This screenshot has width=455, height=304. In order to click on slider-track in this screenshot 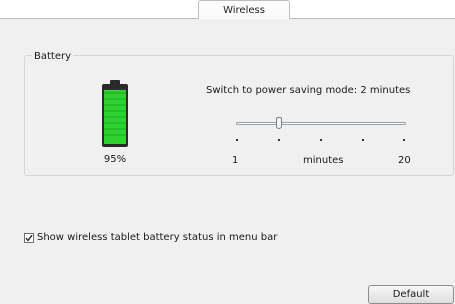, I will do `click(321, 123)`.